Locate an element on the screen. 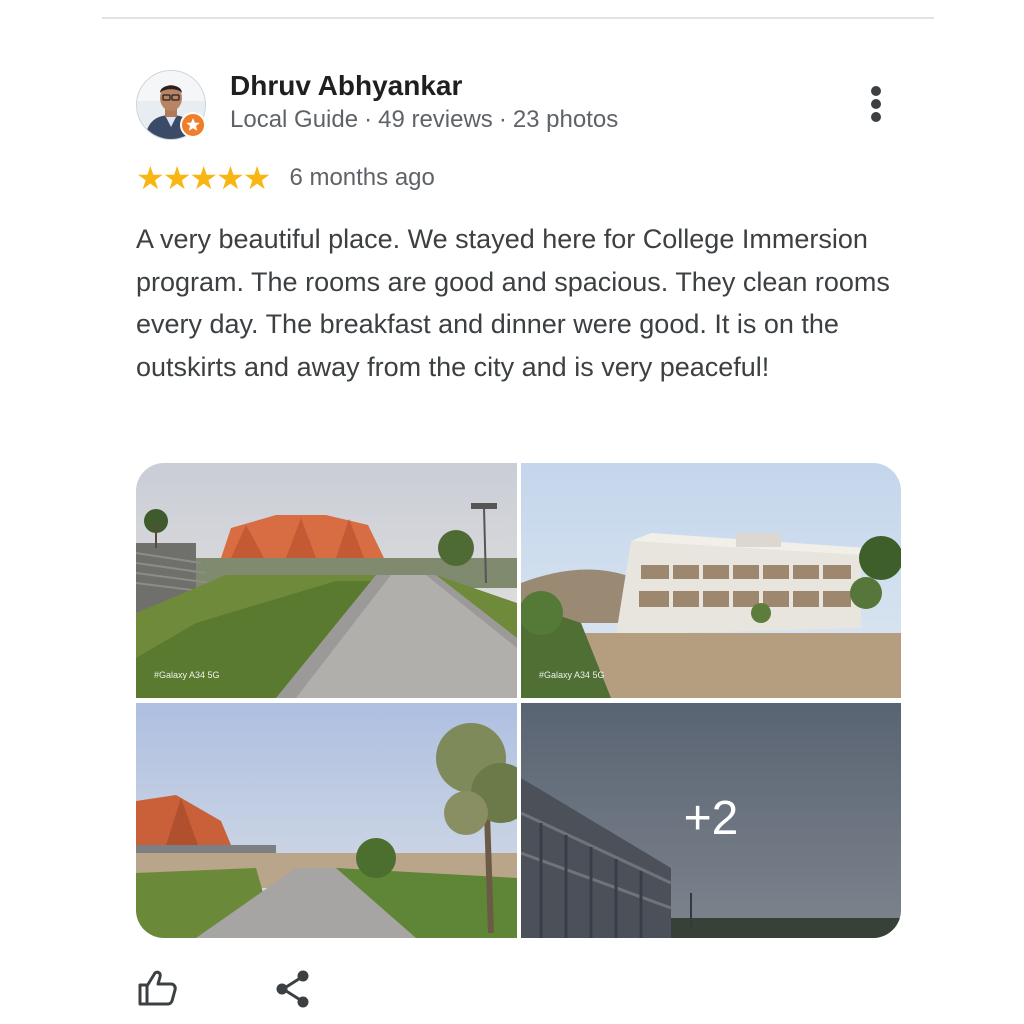  share-icon is located at coordinates (294, 989).